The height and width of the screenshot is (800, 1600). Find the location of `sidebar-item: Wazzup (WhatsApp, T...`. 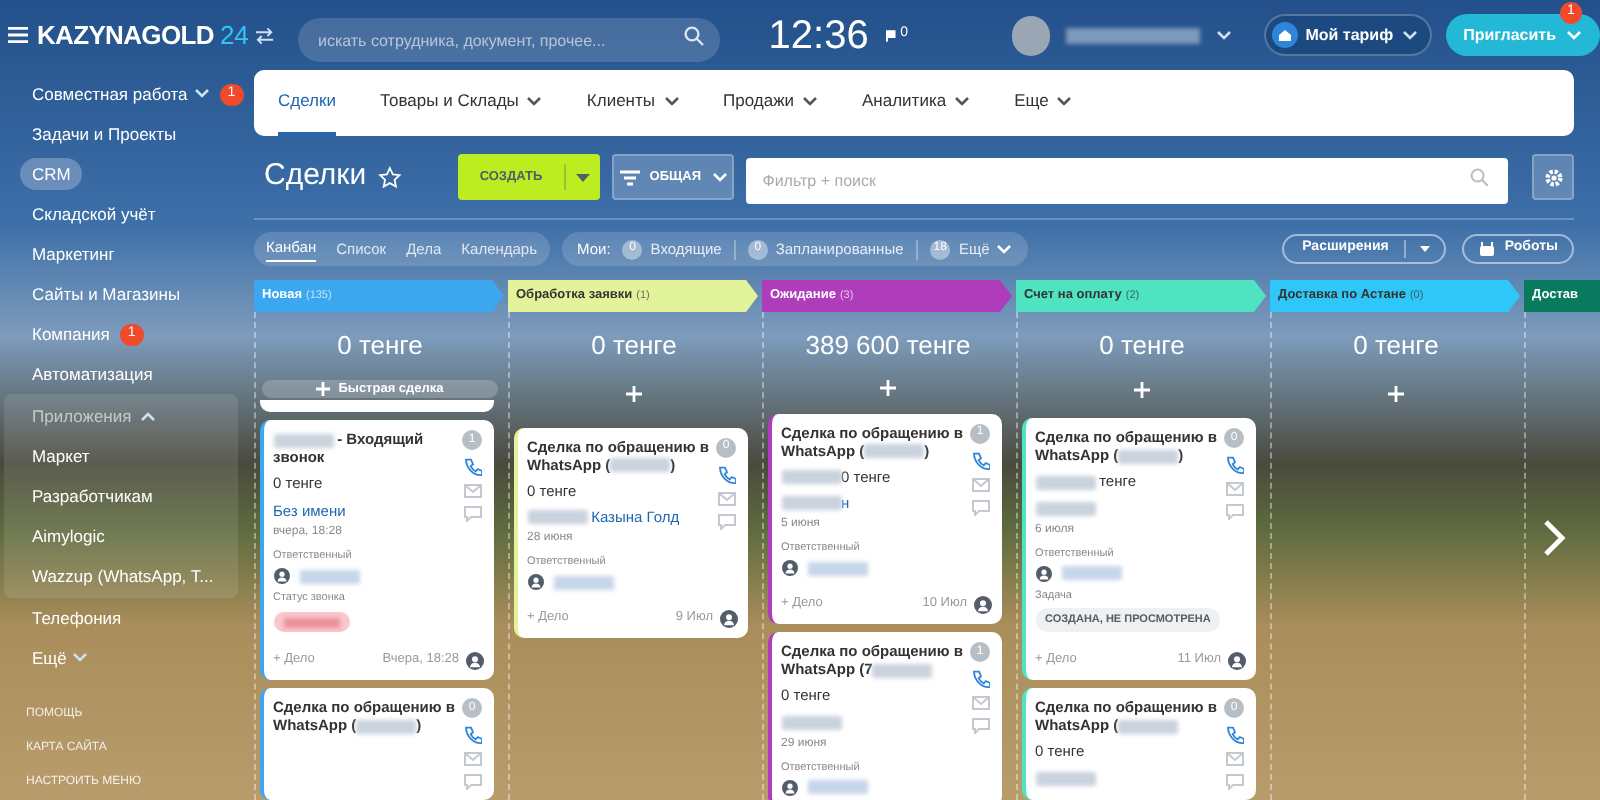

sidebar-item: Wazzup (WhatsApp, T... is located at coordinates (123, 576).